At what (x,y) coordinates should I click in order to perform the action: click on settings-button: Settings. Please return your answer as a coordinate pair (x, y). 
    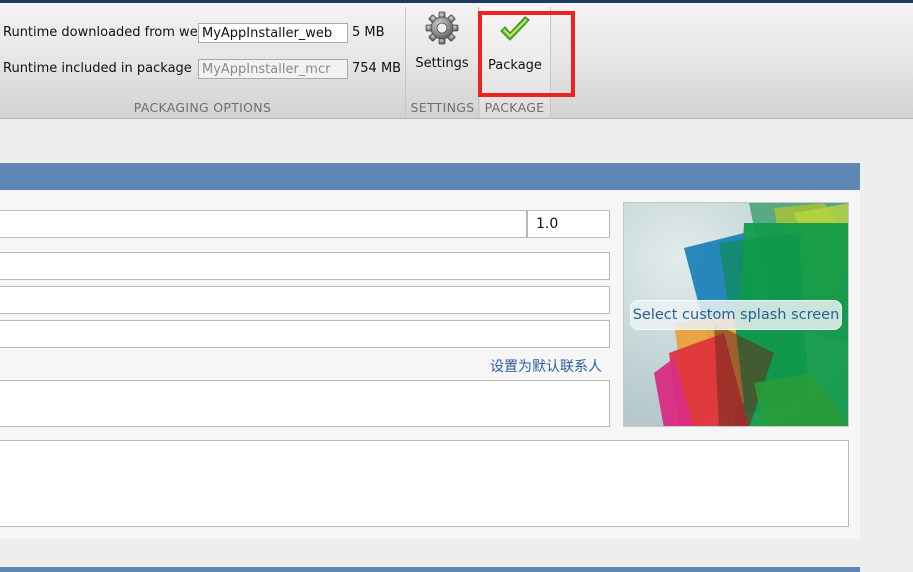
    Looking at the image, I should click on (442, 52).